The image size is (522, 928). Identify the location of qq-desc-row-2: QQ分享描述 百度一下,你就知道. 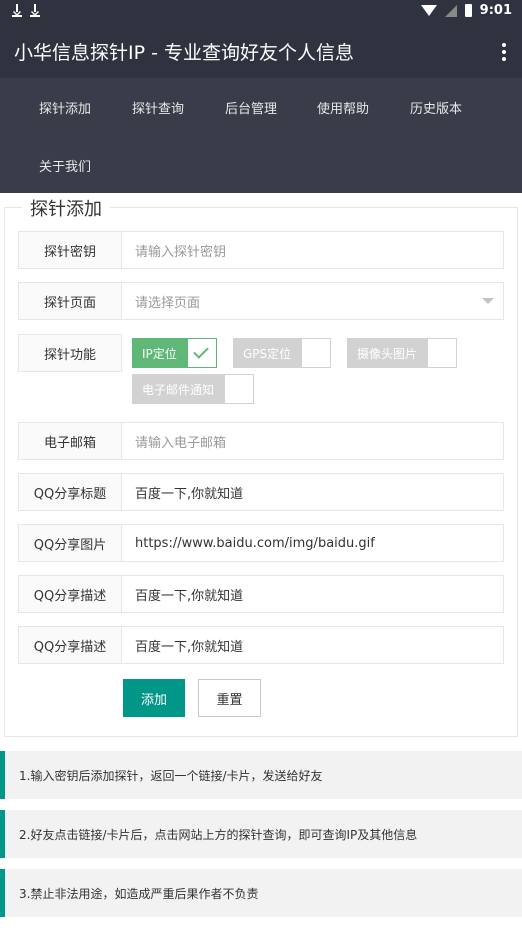
(261, 645).